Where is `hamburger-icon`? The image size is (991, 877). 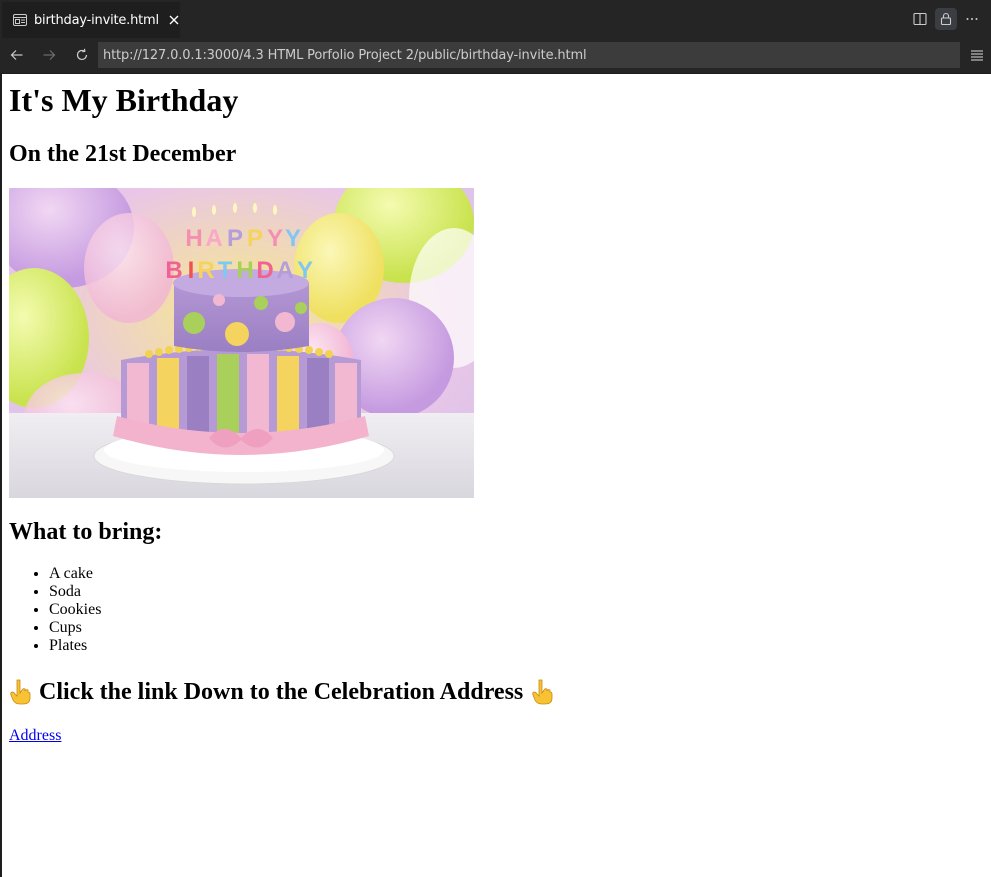
hamburger-icon is located at coordinates (977, 55).